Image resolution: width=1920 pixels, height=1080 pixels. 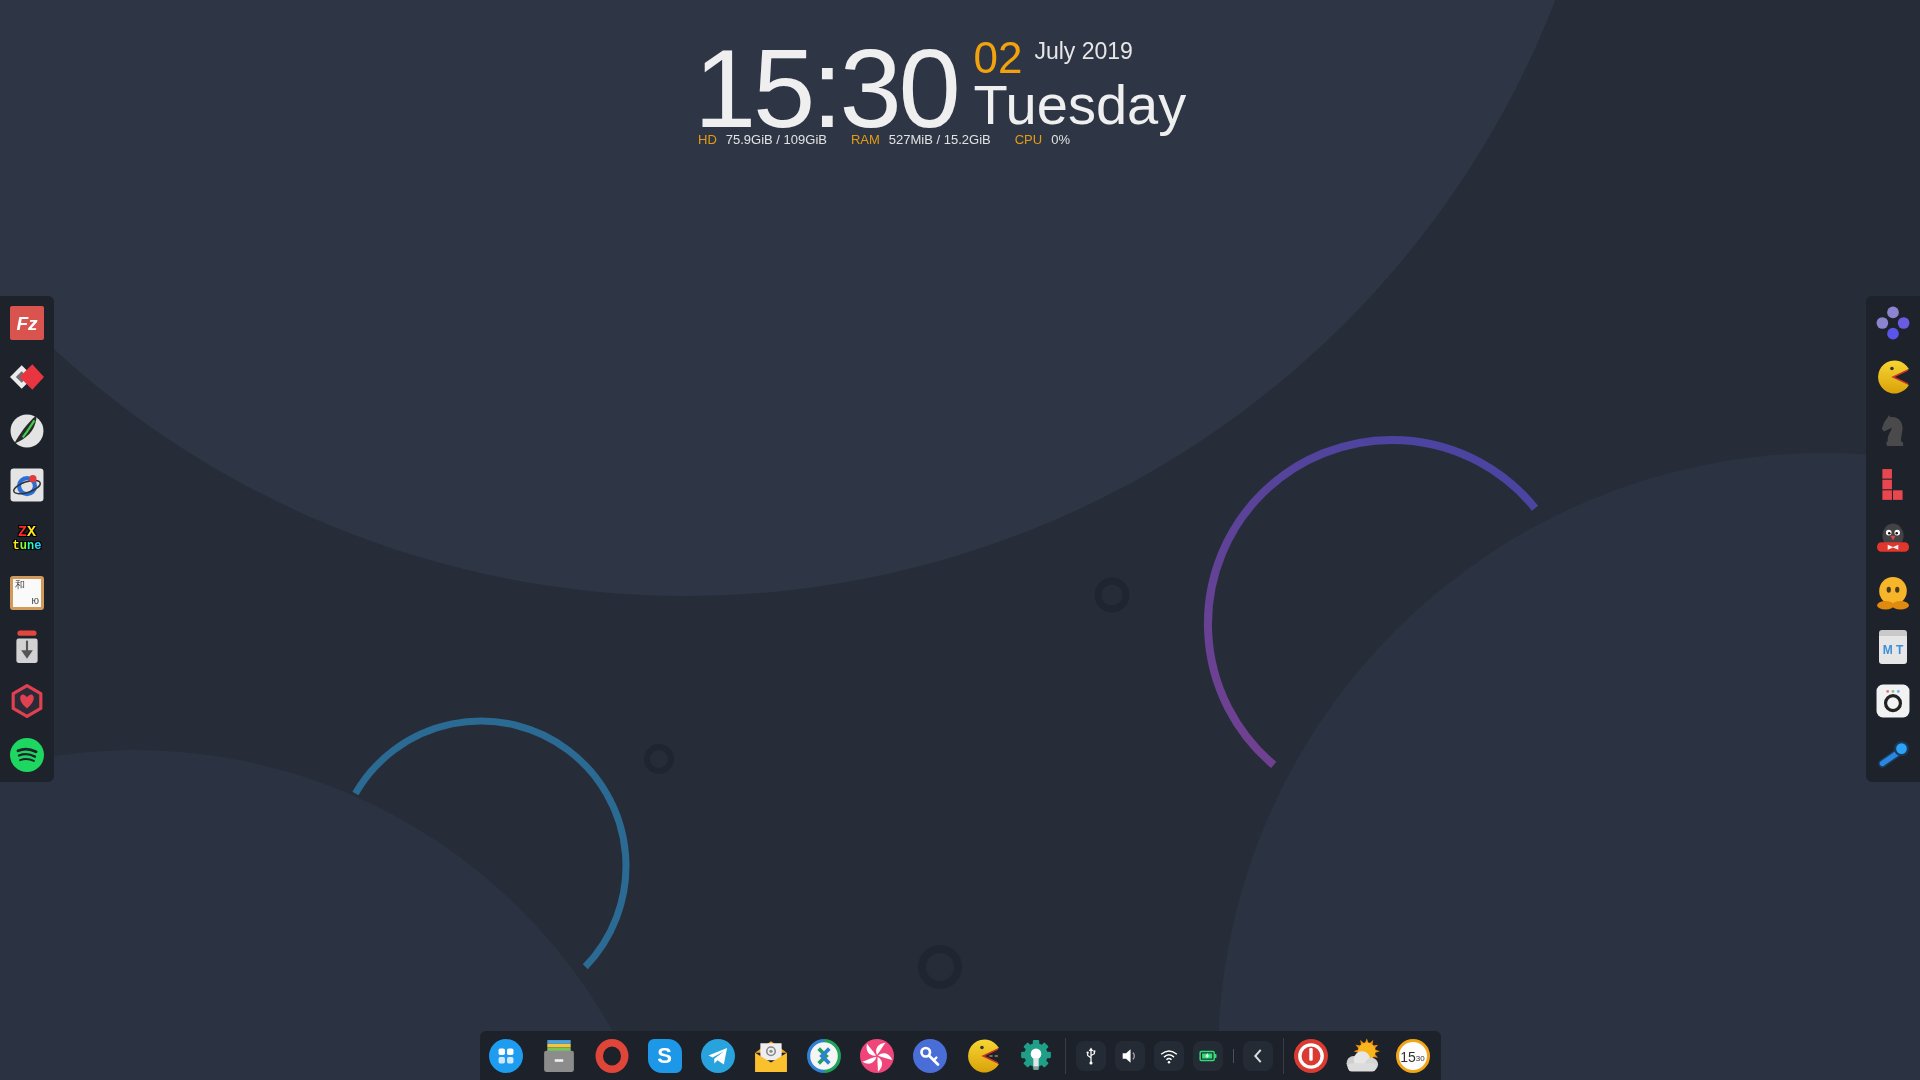 I want to click on letter-tile-button: Fz, so click(x=27, y=323).